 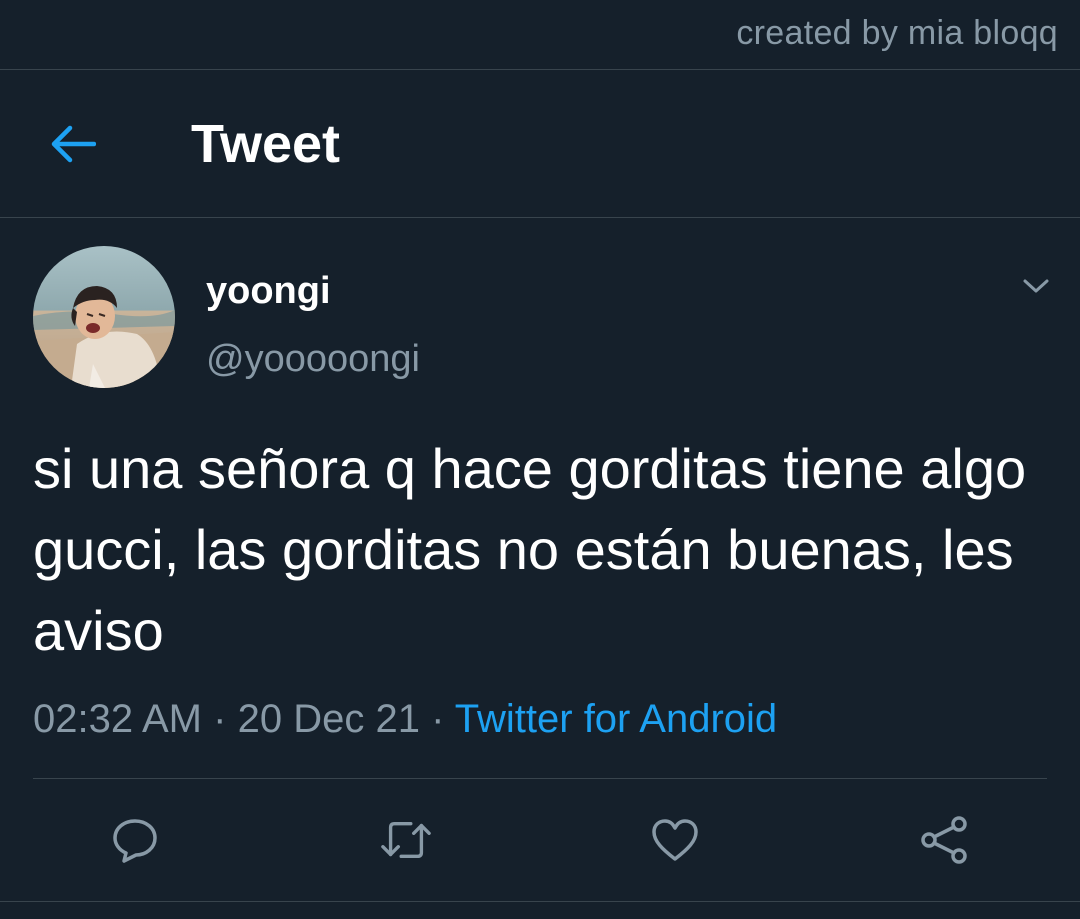 I want to click on actions-divider, so click(x=540, y=778).